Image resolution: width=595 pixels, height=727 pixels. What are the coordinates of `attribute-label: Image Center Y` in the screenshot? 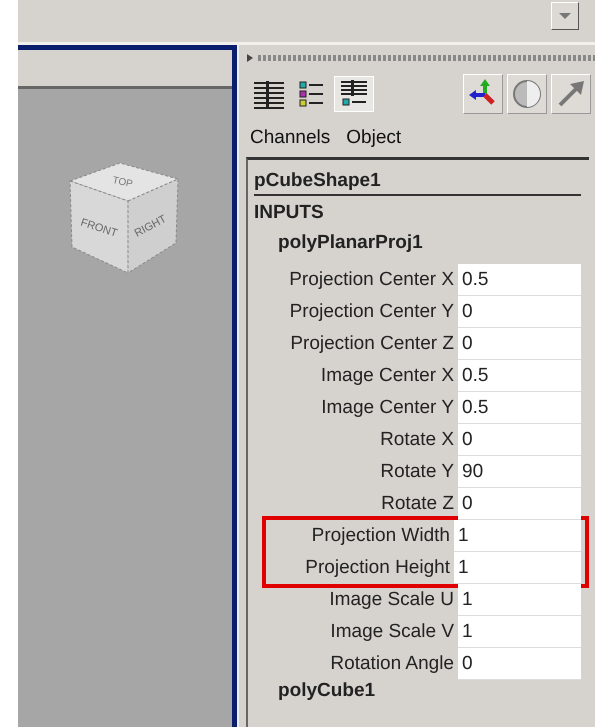 It's located at (356, 408).